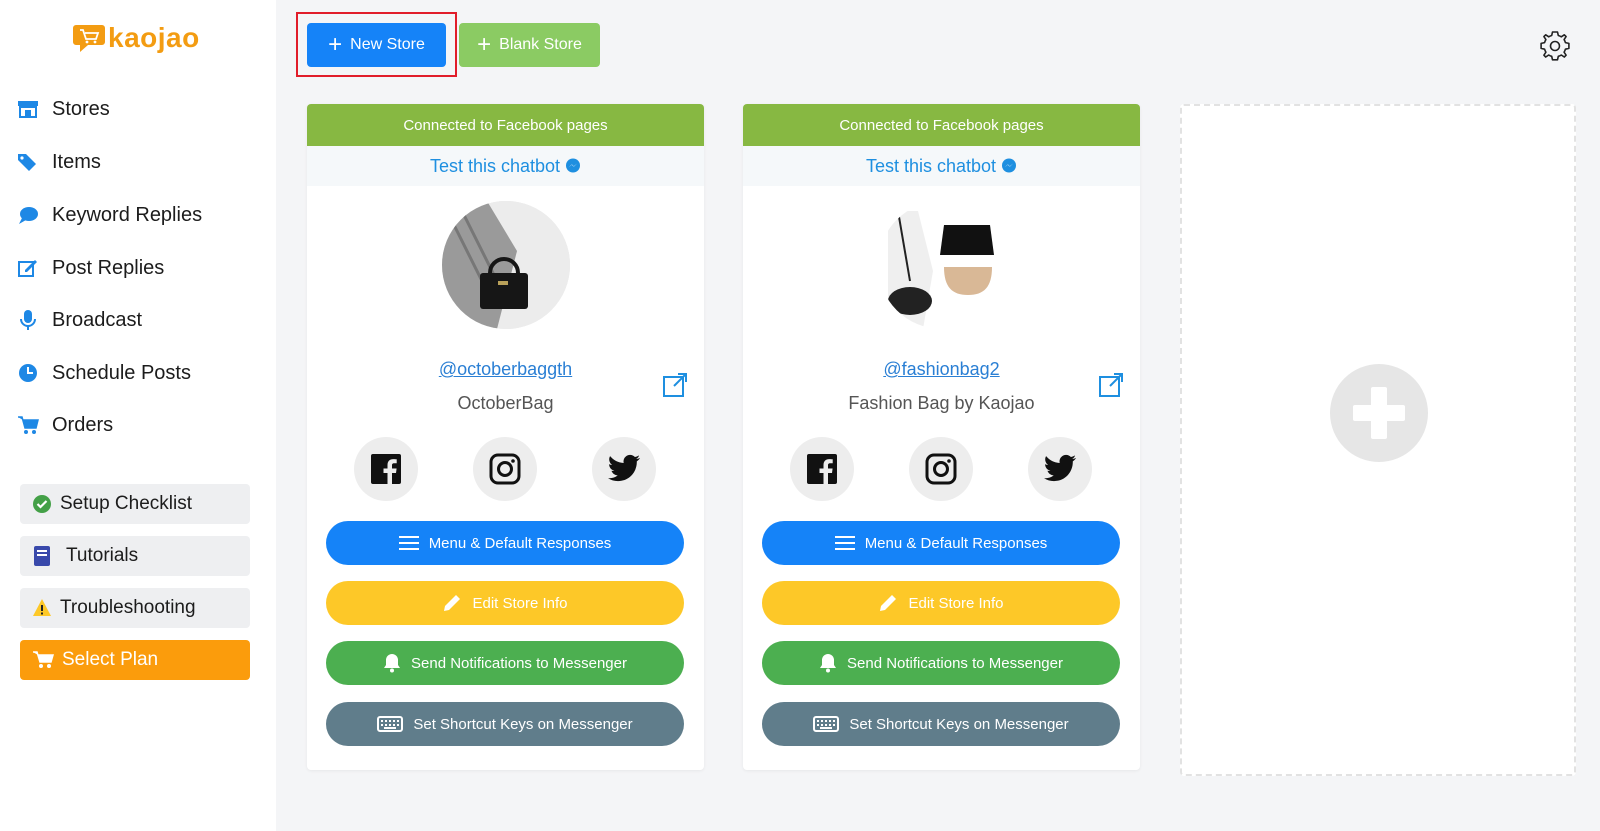  I want to click on nav-items: Items, so click(58, 162).